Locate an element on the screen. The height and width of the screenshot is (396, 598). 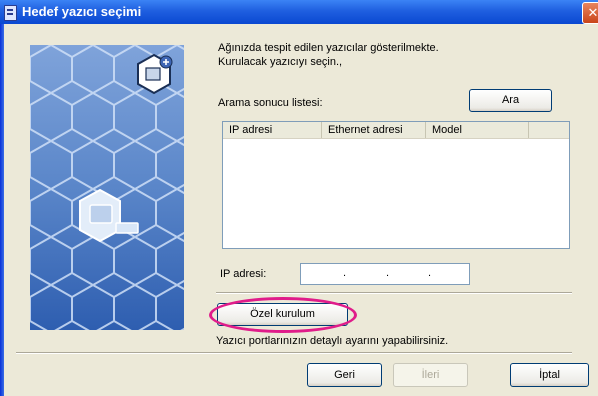
window-frame-left is located at coordinates (2, 210).